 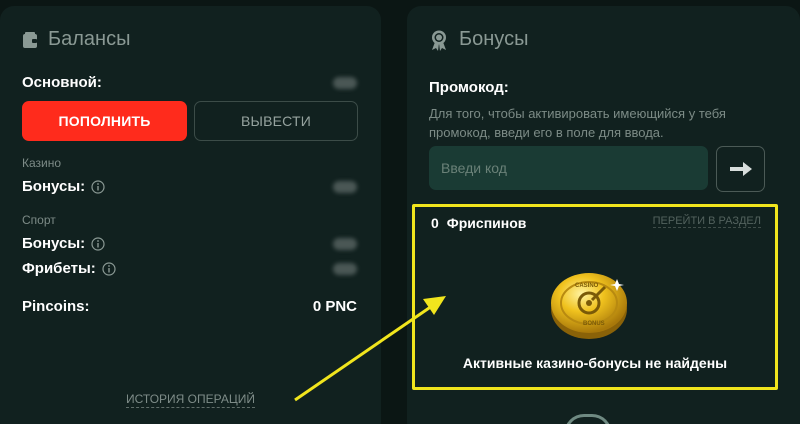 What do you see at coordinates (587, 286) in the screenshot?
I see `coin-top-text: CASINO` at bounding box center [587, 286].